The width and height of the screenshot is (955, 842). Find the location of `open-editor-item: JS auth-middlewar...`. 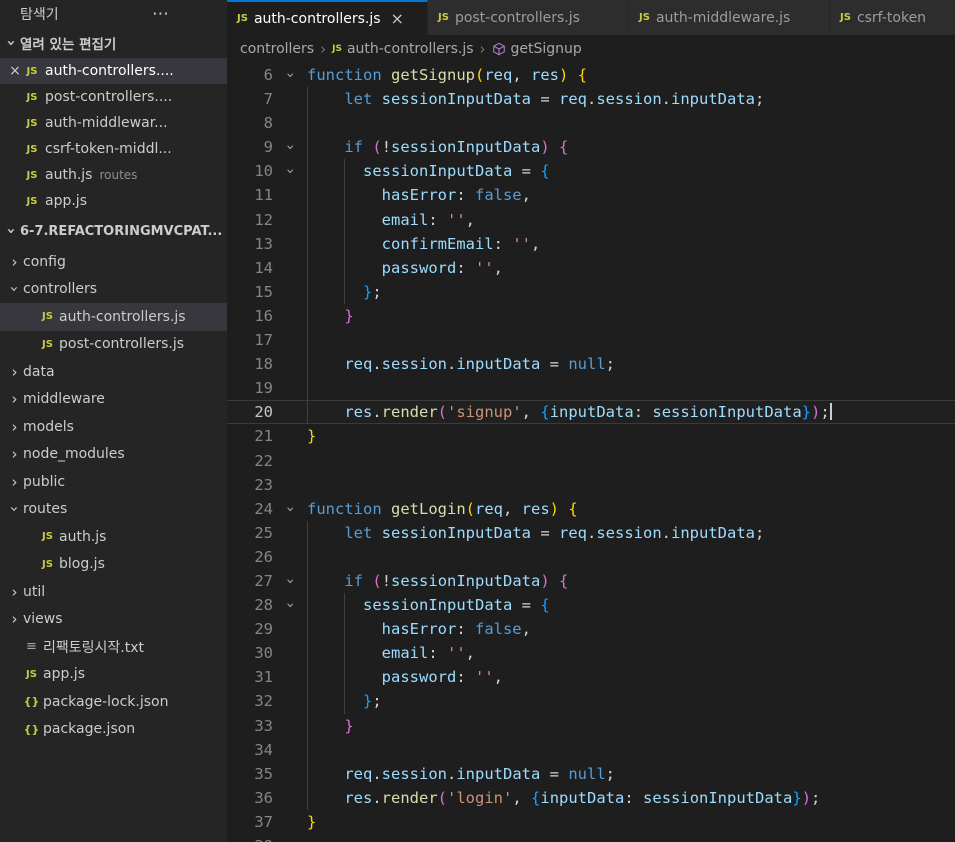

open-editor-item: JS auth-middlewar... is located at coordinates (113, 123).